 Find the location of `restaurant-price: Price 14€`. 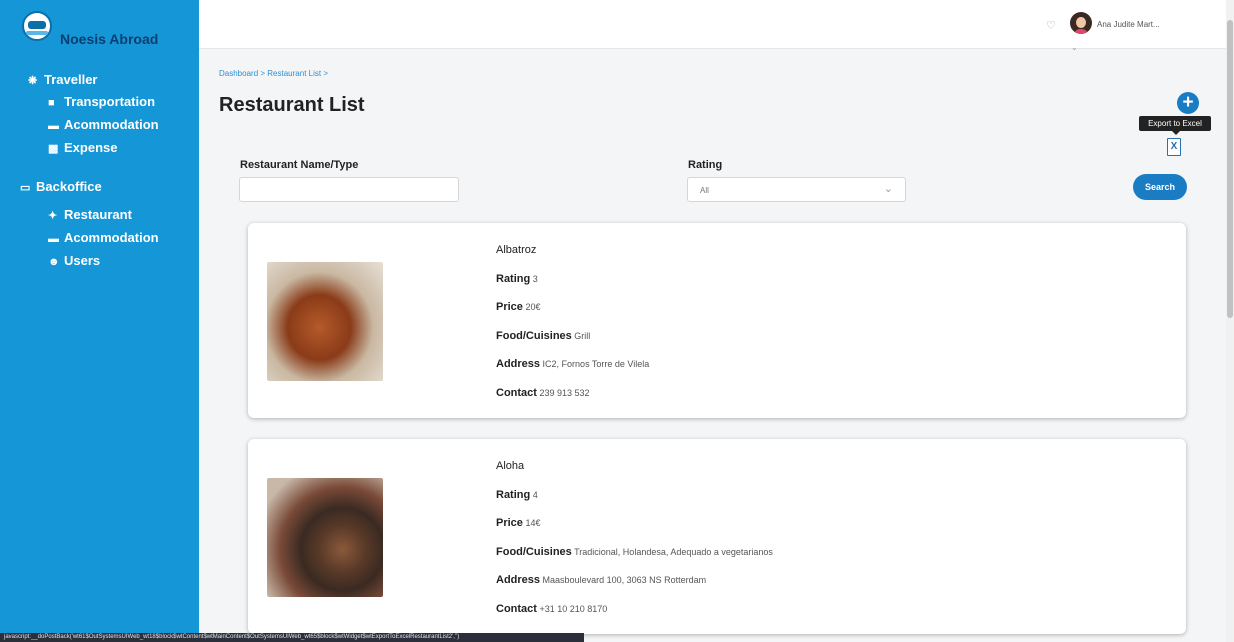

restaurant-price: Price 14€ is located at coordinates (518, 523).